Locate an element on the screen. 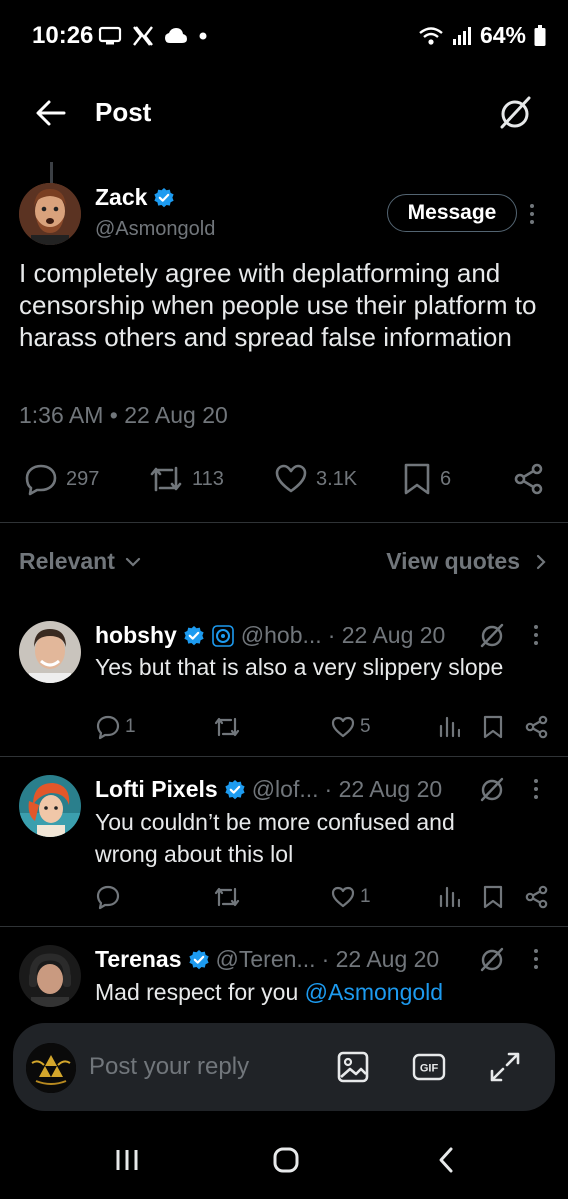  repost-icon is located at coordinates (227, 897).